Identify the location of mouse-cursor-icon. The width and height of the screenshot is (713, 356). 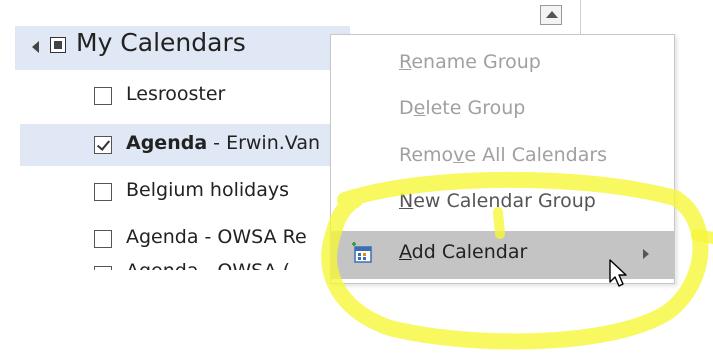
(618, 273).